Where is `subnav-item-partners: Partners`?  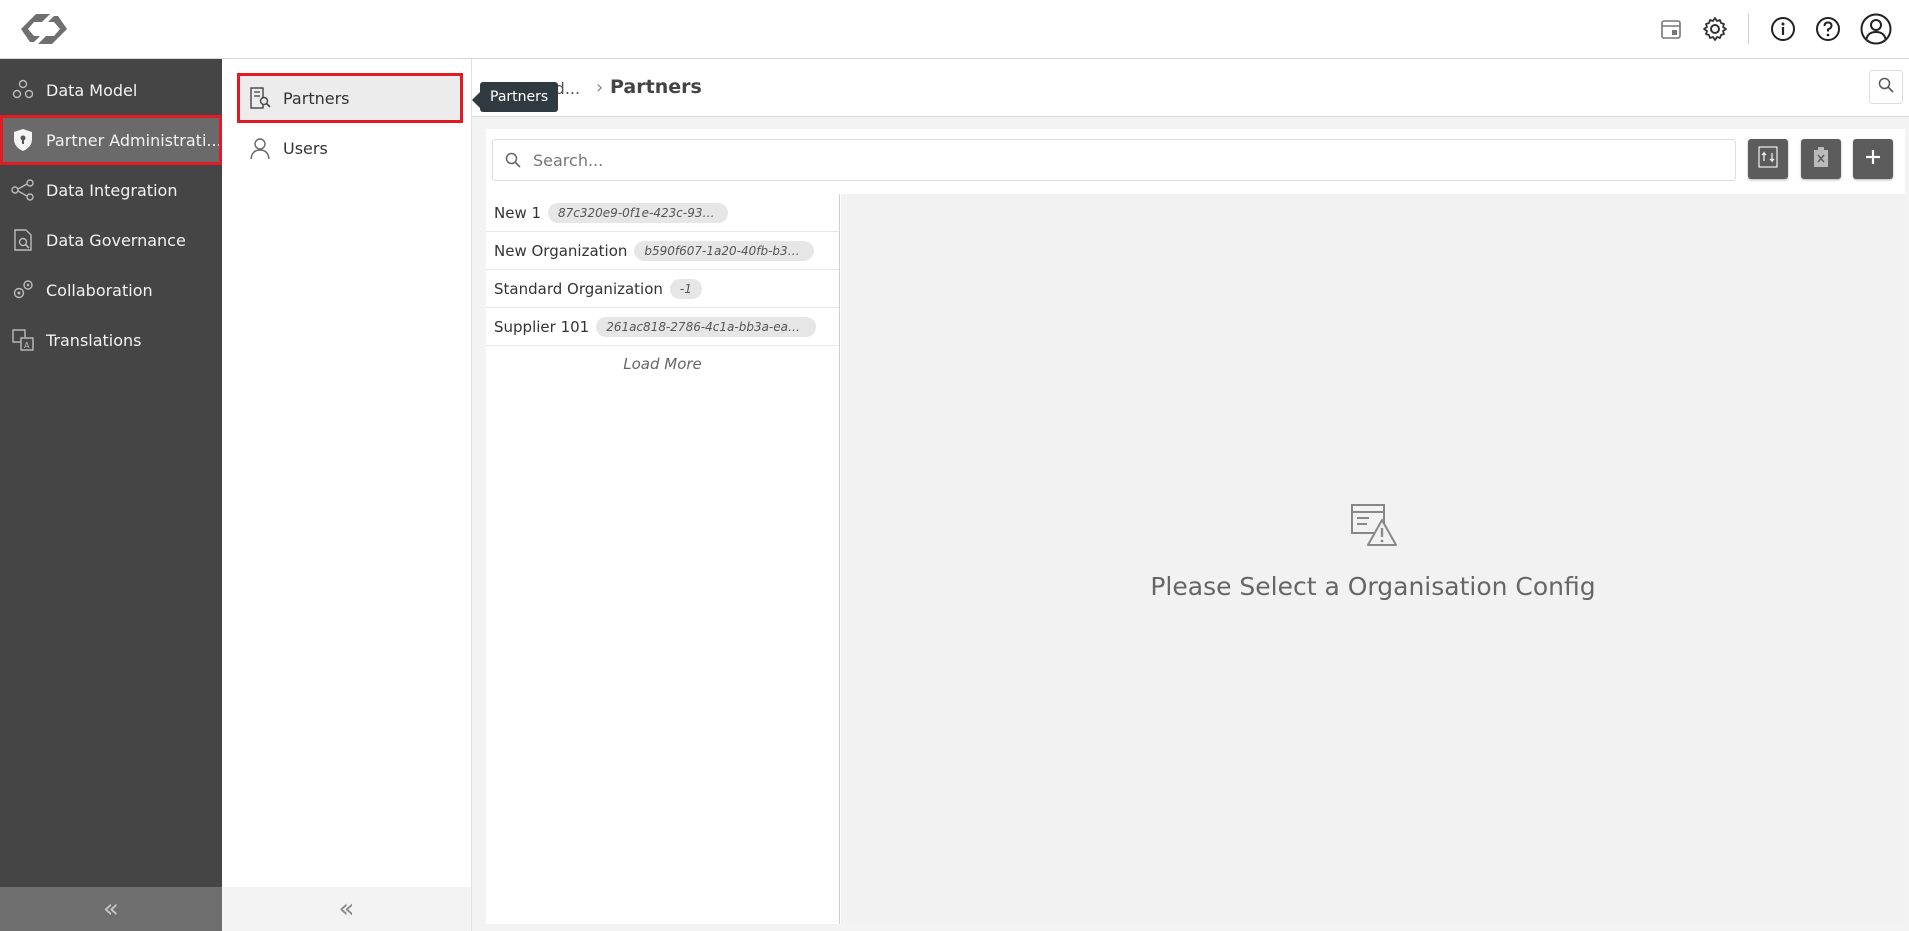
subnav-item-partners: Partners is located at coordinates (350, 98).